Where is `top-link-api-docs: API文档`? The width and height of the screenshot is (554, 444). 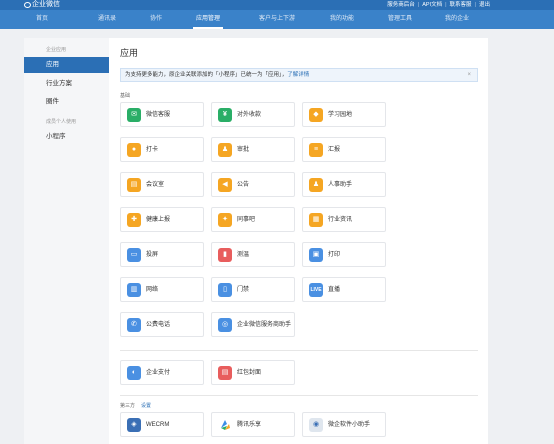
top-link-api-docs: API文档 is located at coordinates (432, 5).